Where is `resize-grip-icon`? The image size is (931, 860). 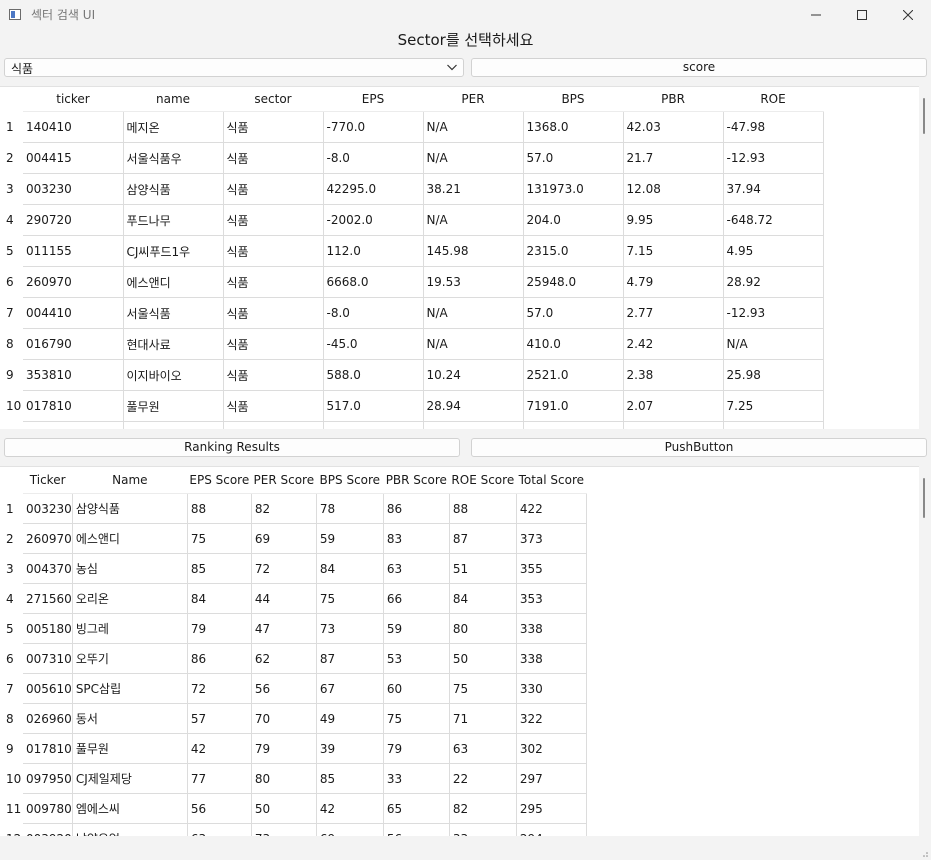 resize-grip-icon is located at coordinates (924, 853).